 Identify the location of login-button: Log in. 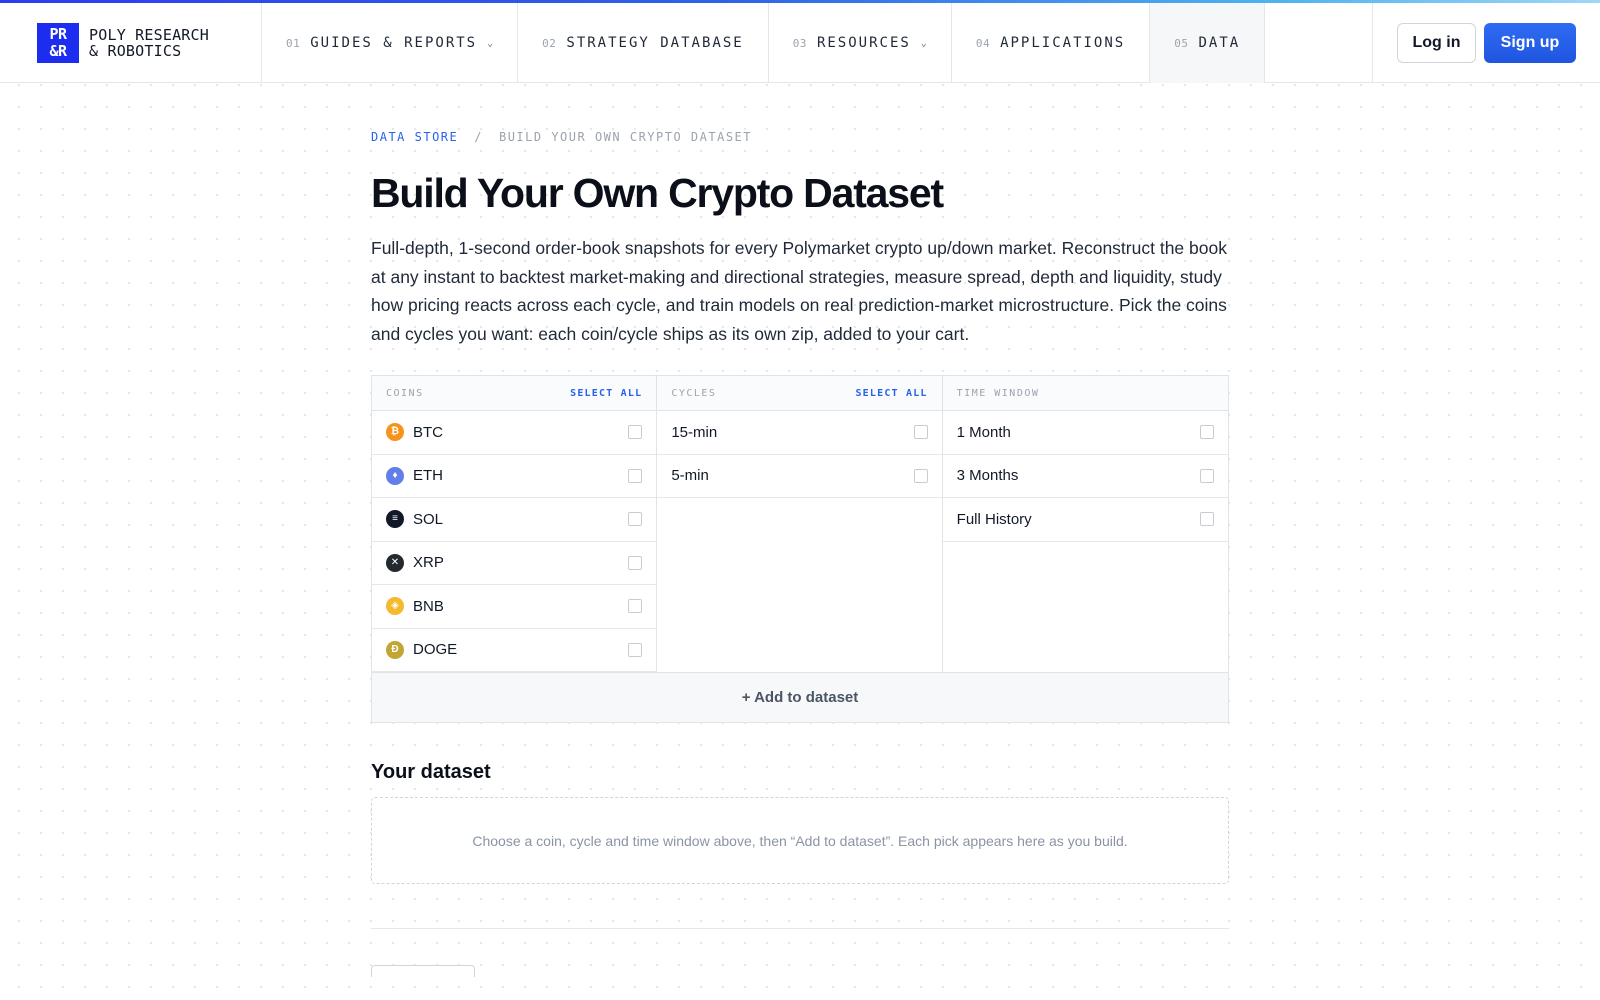
(1436, 43).